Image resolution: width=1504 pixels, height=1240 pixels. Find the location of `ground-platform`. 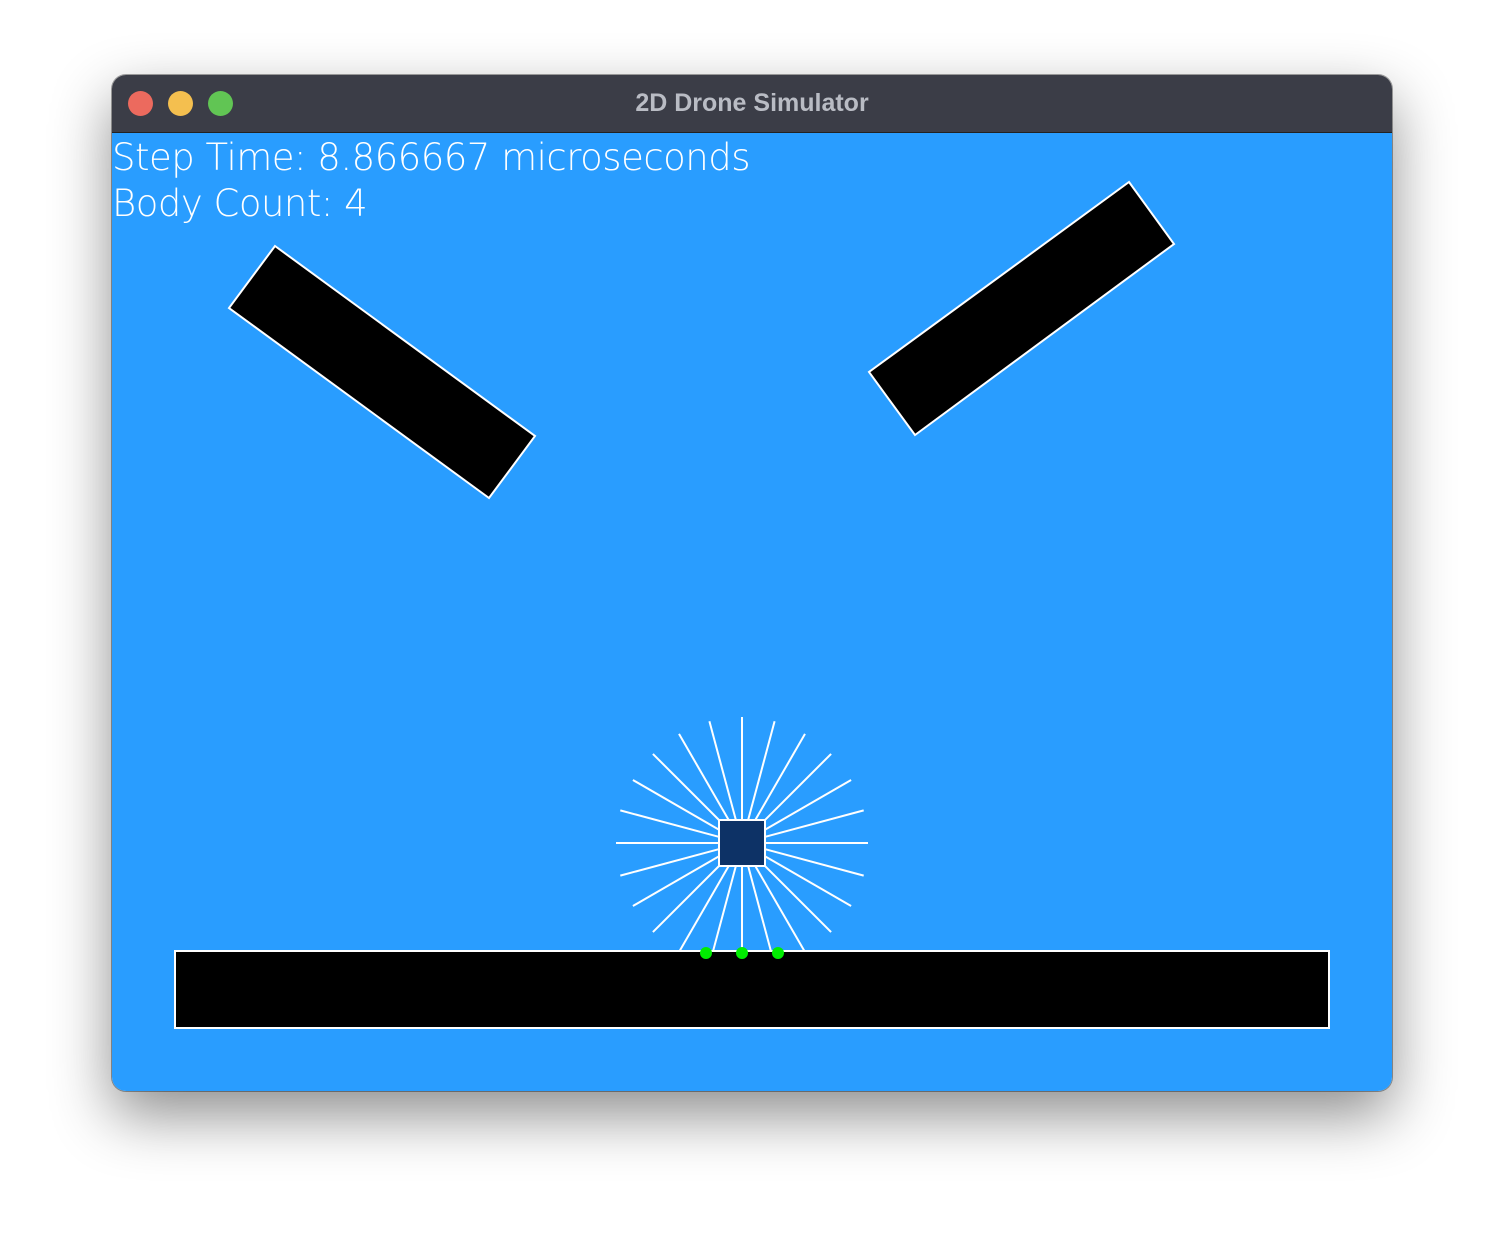

ground-platform is located at coordinates (752, 989).